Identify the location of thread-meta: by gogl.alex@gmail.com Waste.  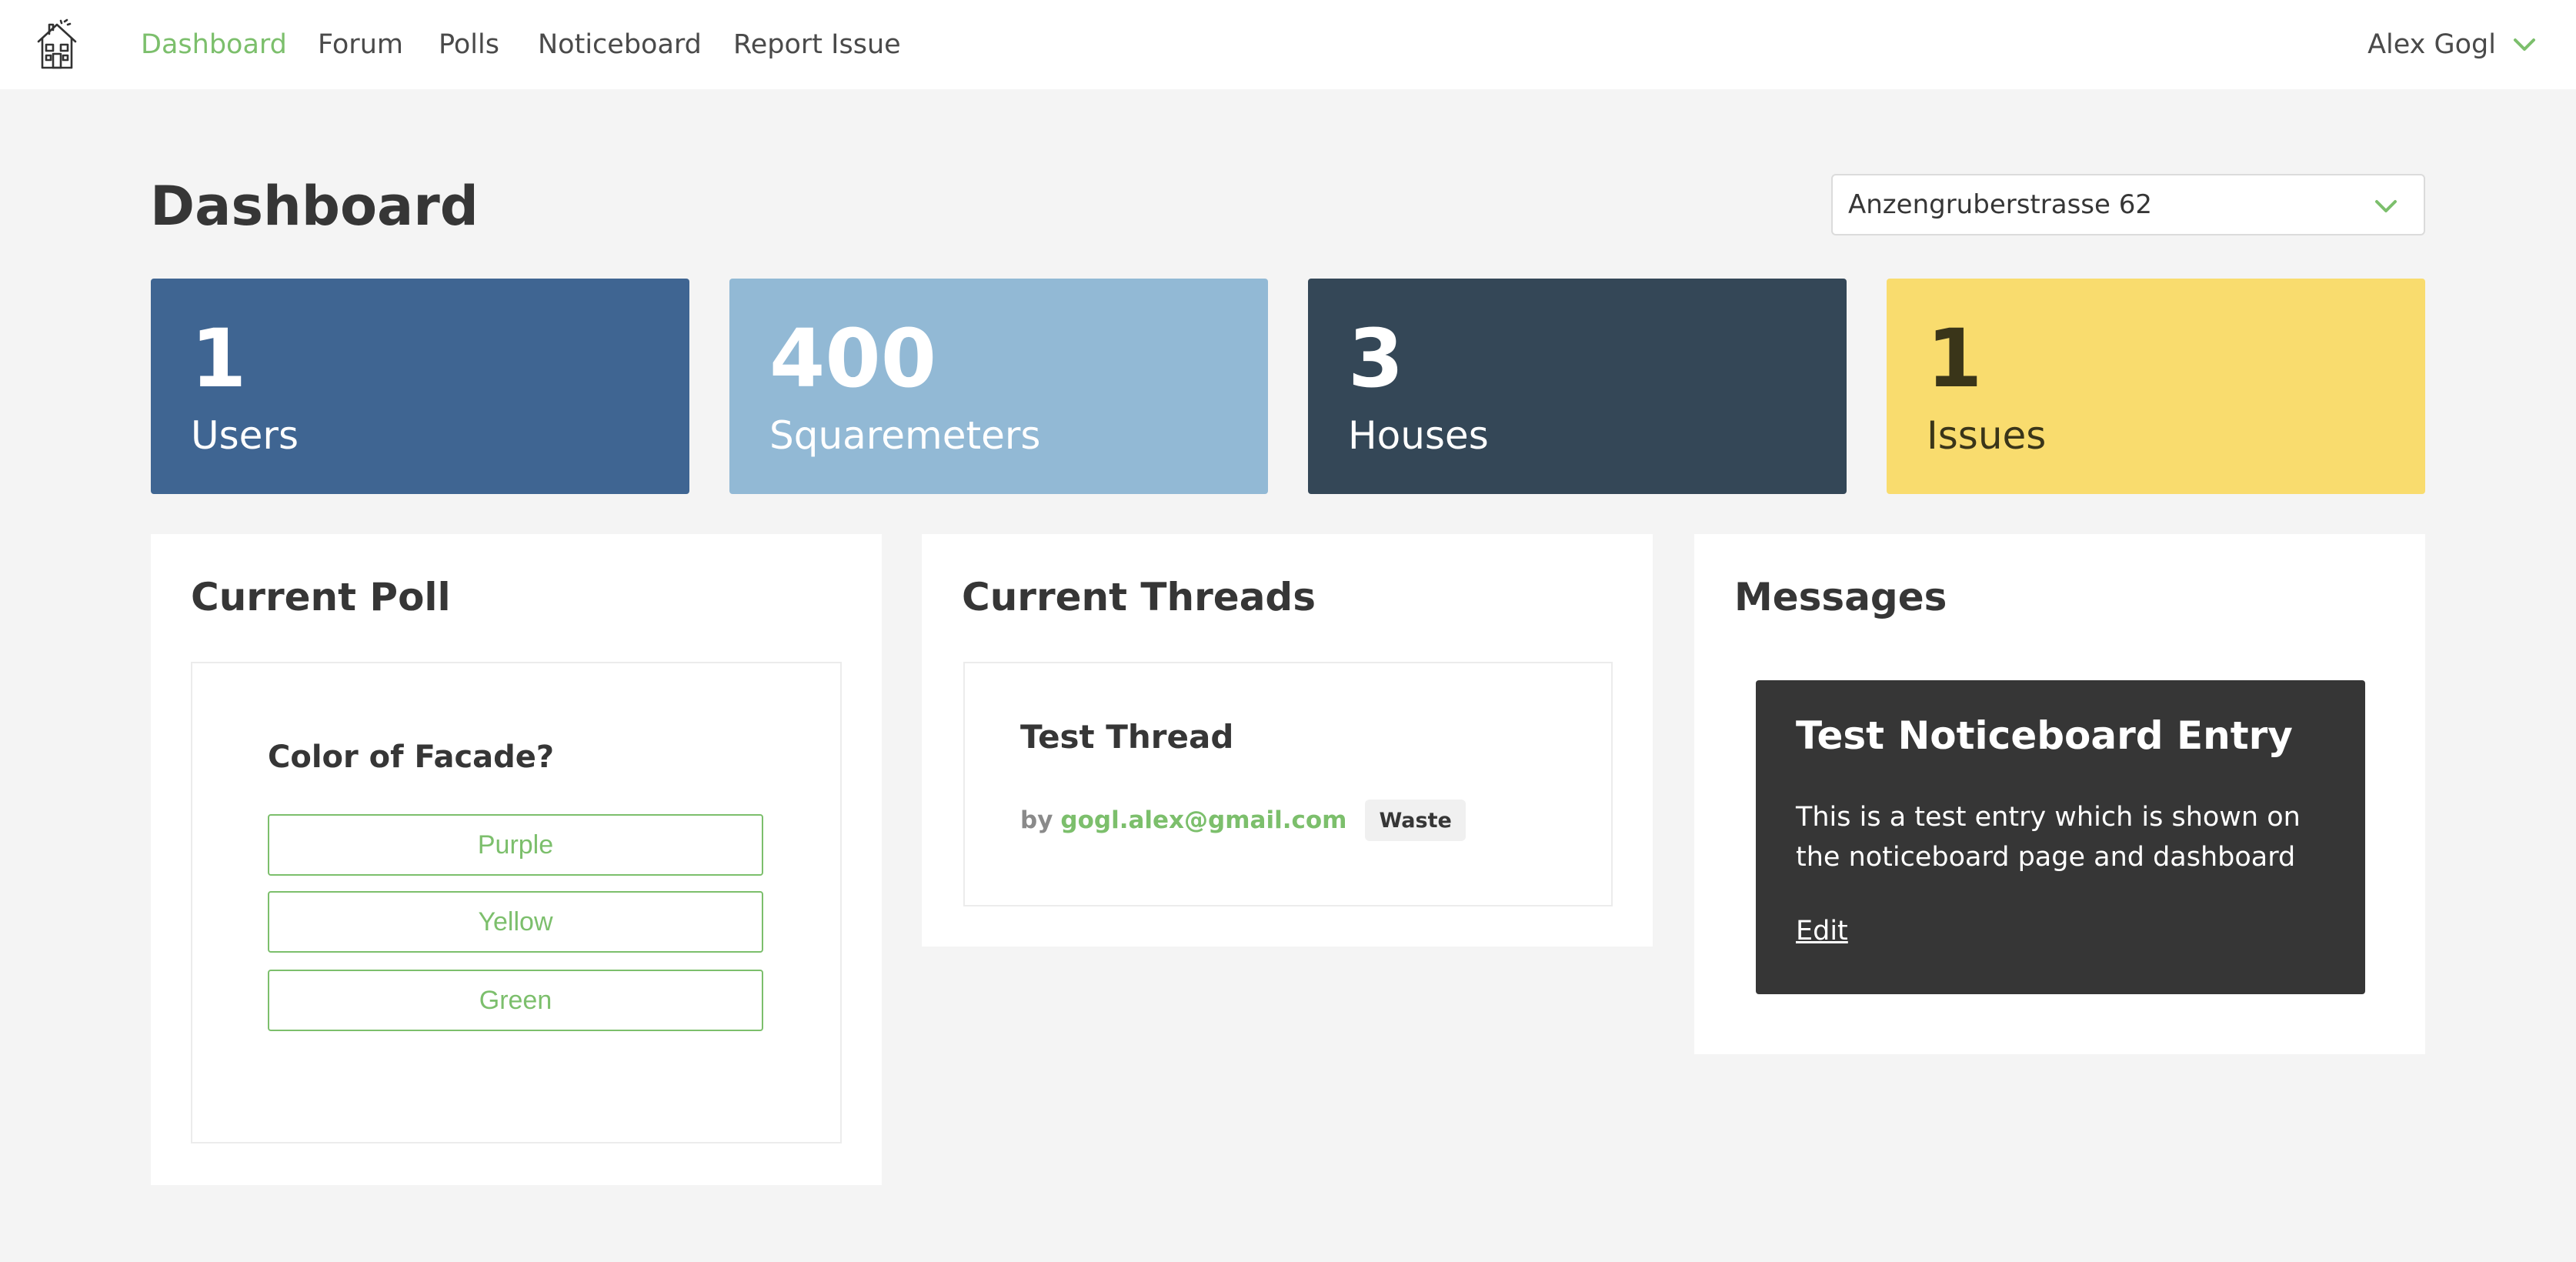
(1243, 820).